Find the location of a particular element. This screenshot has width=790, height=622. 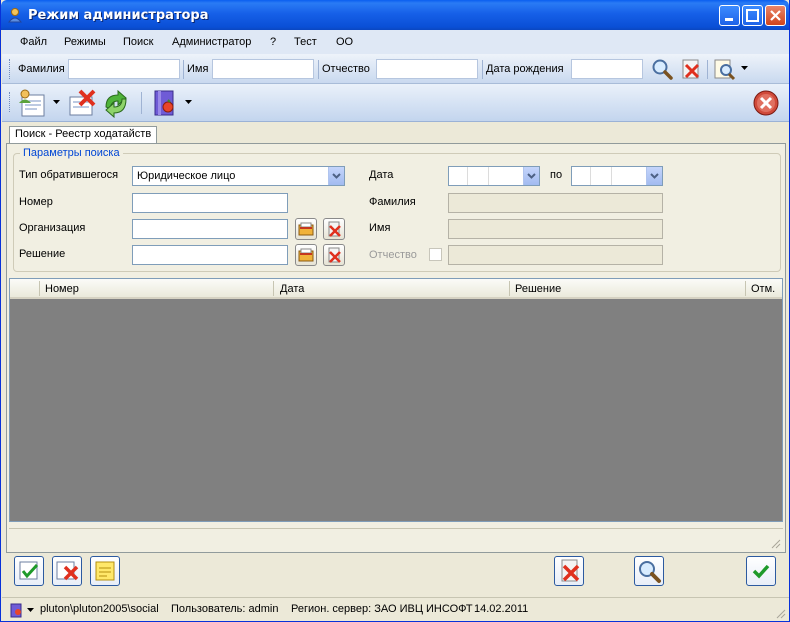

menu-oo: ОО is located at coordinates (344, 42).